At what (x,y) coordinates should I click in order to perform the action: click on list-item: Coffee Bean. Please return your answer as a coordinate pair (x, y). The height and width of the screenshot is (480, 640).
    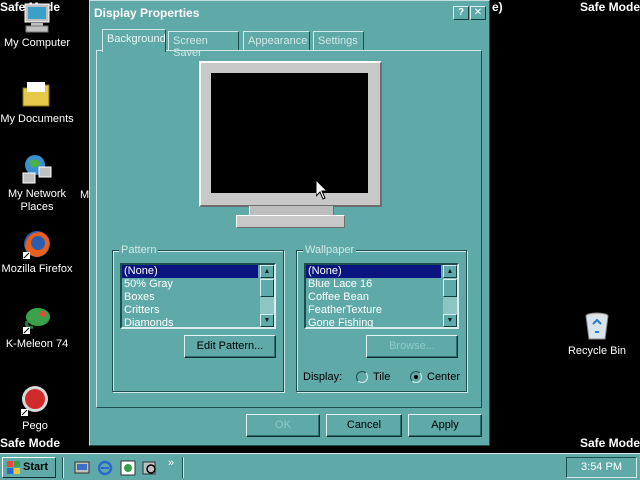
    Looking at the image, I should click on (373, 297).